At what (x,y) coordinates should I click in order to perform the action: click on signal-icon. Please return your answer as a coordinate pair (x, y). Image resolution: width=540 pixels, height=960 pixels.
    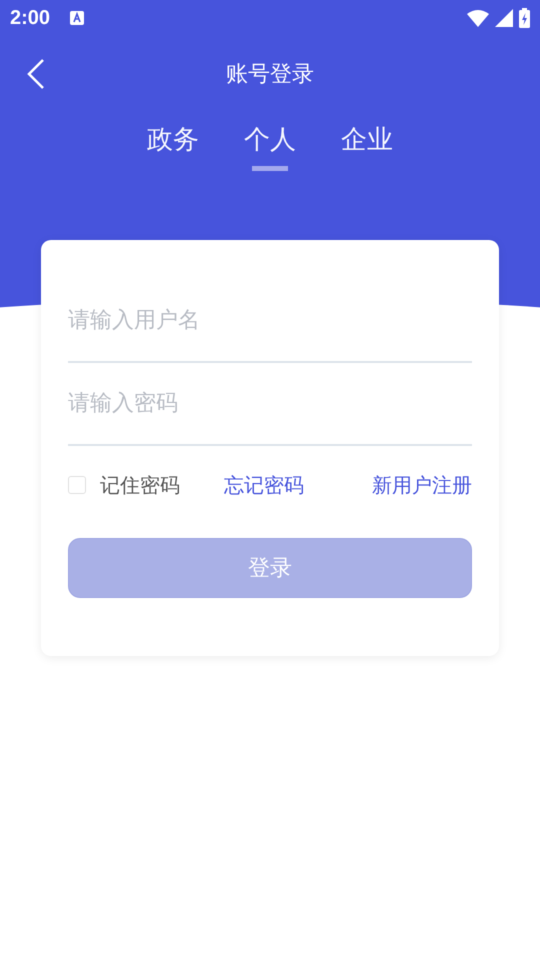
    Looking at the image, I should click on (504, 18).